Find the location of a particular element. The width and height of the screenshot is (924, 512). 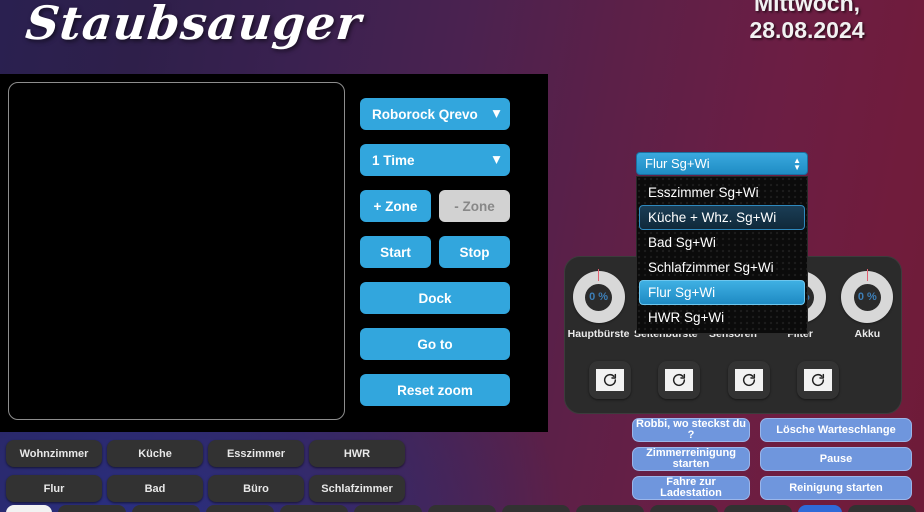

room-button-bad: Bad is located at coordinates (155, 488).